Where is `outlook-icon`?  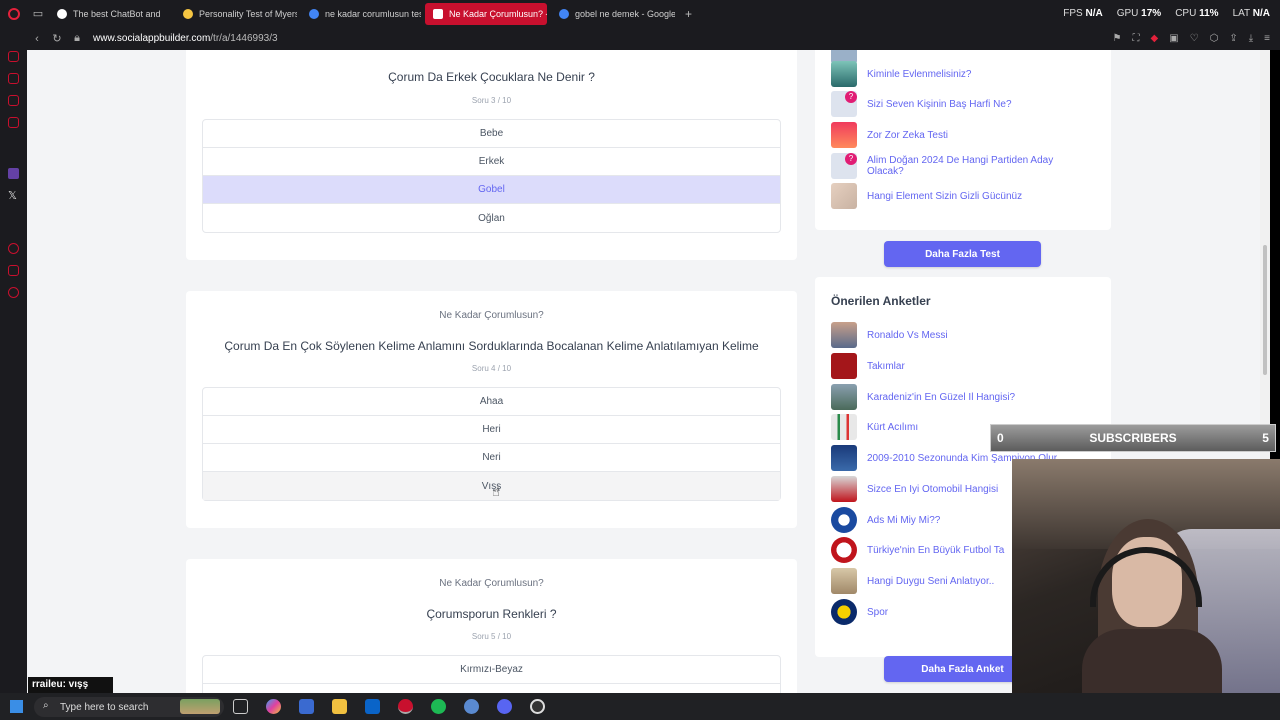 outlook-icon is located at coordinates (372, 706).